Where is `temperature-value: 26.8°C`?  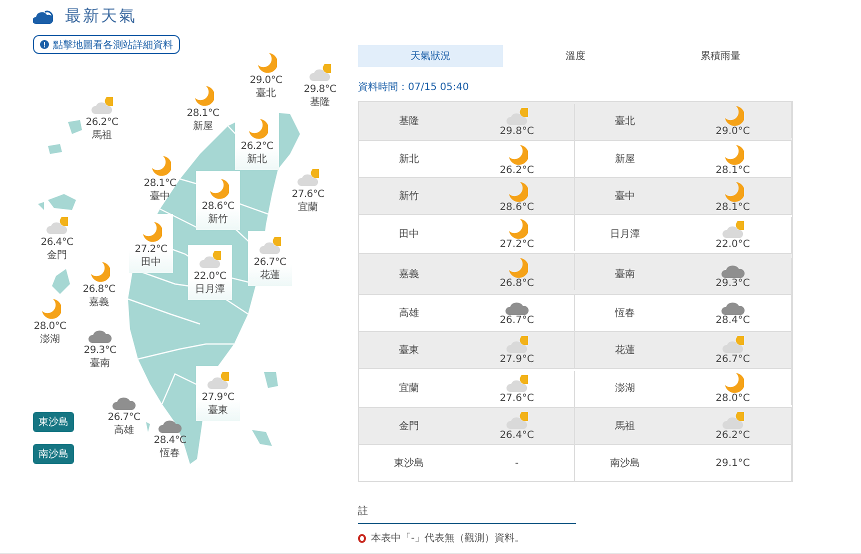
temperature-value: 26.8°C is located at coordinates (517, 283).